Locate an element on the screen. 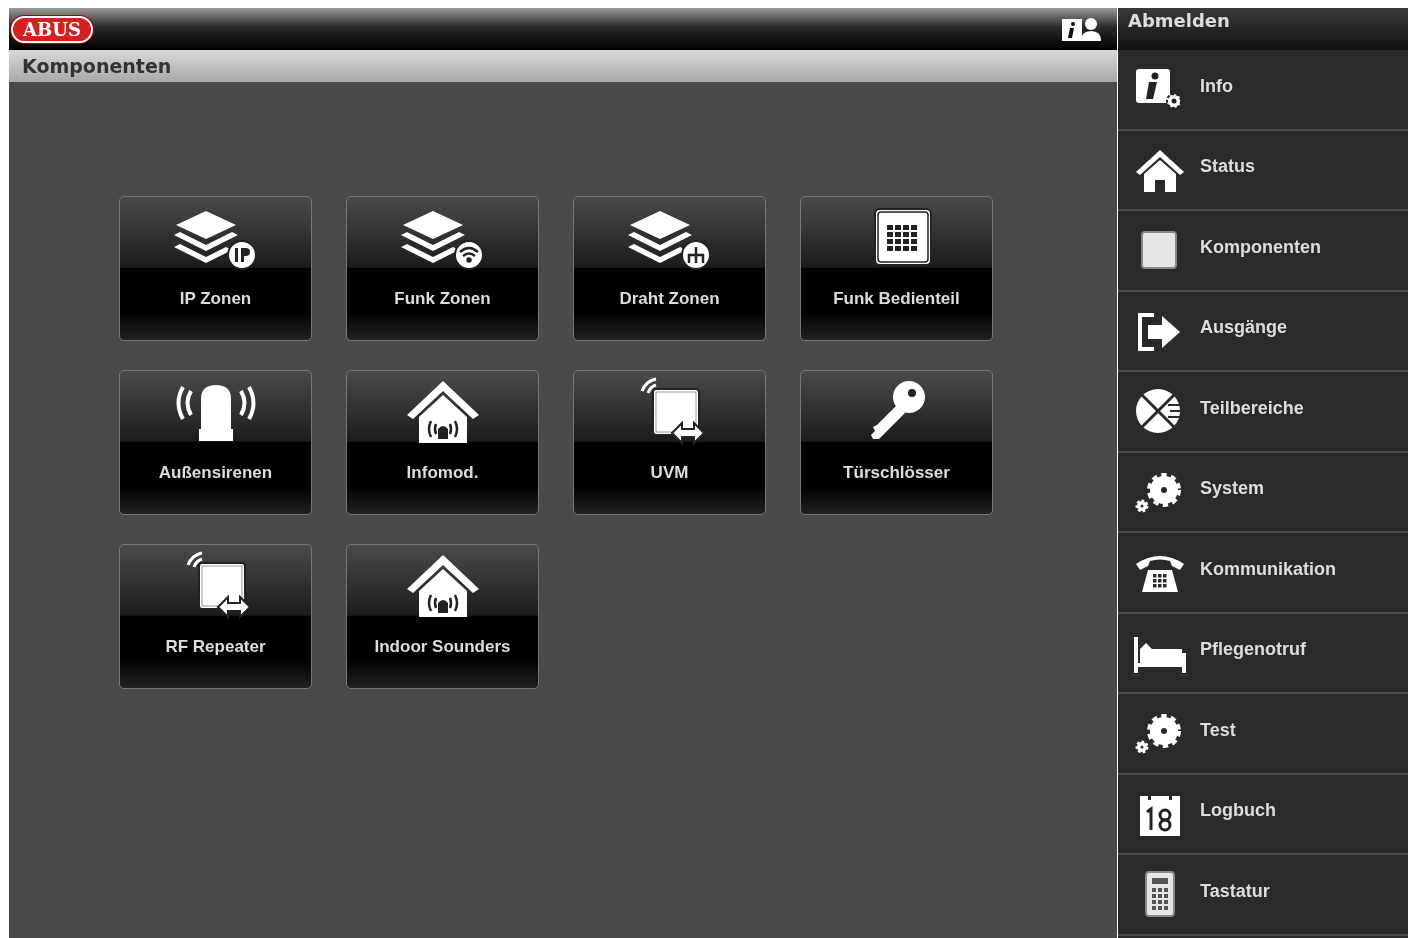 The height and width of the screenshot is (938, 1411). component-tile: Außensirenen is located at coordinates (215, 442).